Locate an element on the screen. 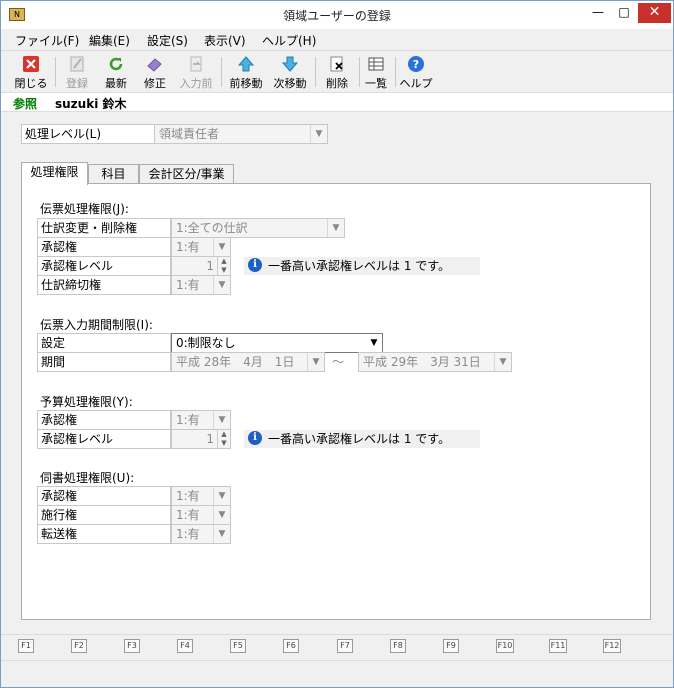 The image size is (674, 688). slip-close-value: 1:有 is located at coordinates (188, 285).